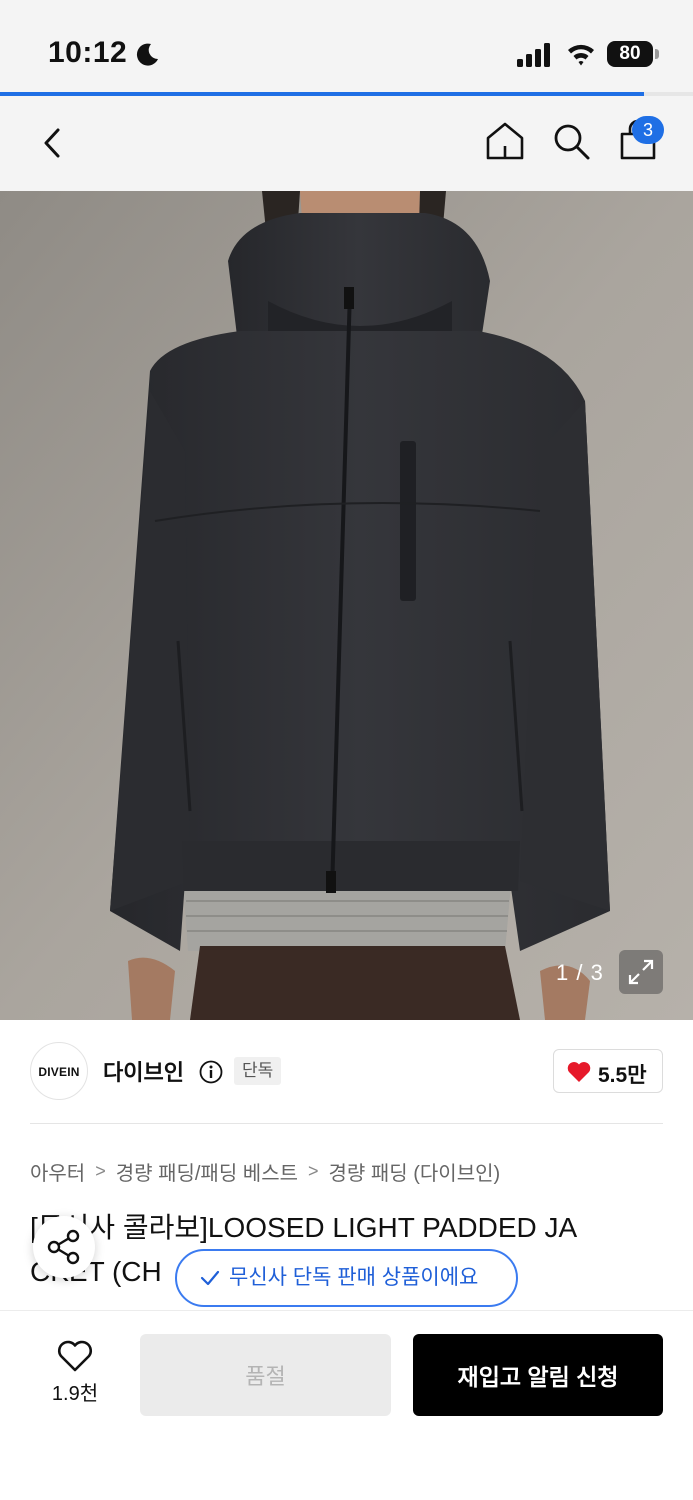 This screenshot has width=693, height=1500. Describe the element at coordinates (622, 1075) in the screenshot. I see `brand-like-count: 5.5만` at that location.